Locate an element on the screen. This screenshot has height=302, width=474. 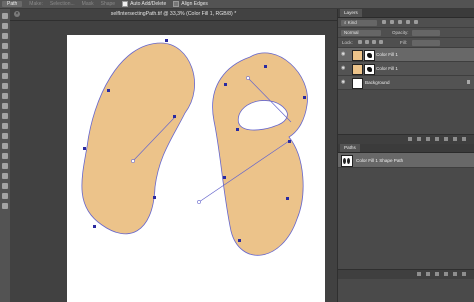
new-path-icon is located at coordinates (455, 274).